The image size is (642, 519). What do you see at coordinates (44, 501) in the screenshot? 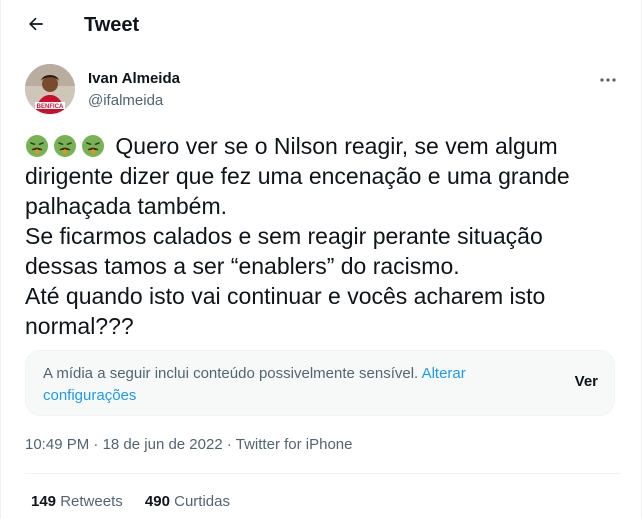
I see `retweets-count: 149` at bounding box center [44, 501].